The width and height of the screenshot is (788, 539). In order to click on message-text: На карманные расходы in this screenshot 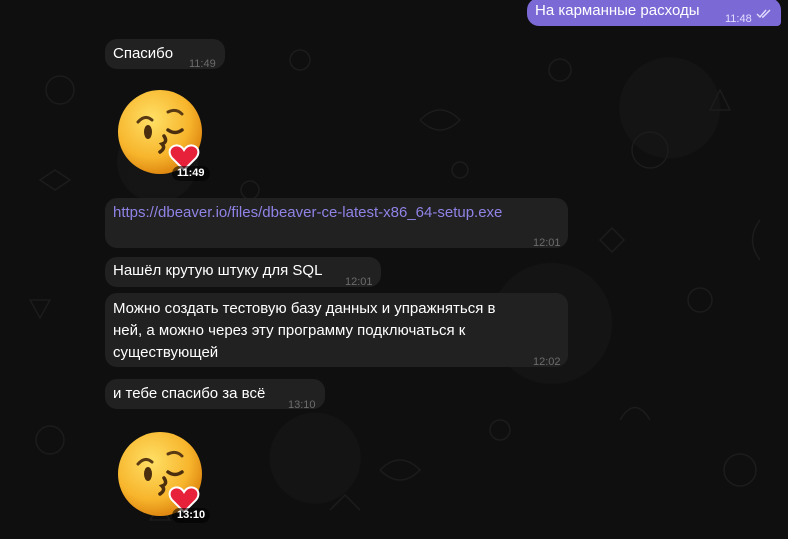, I will do `click(617, 10)`.